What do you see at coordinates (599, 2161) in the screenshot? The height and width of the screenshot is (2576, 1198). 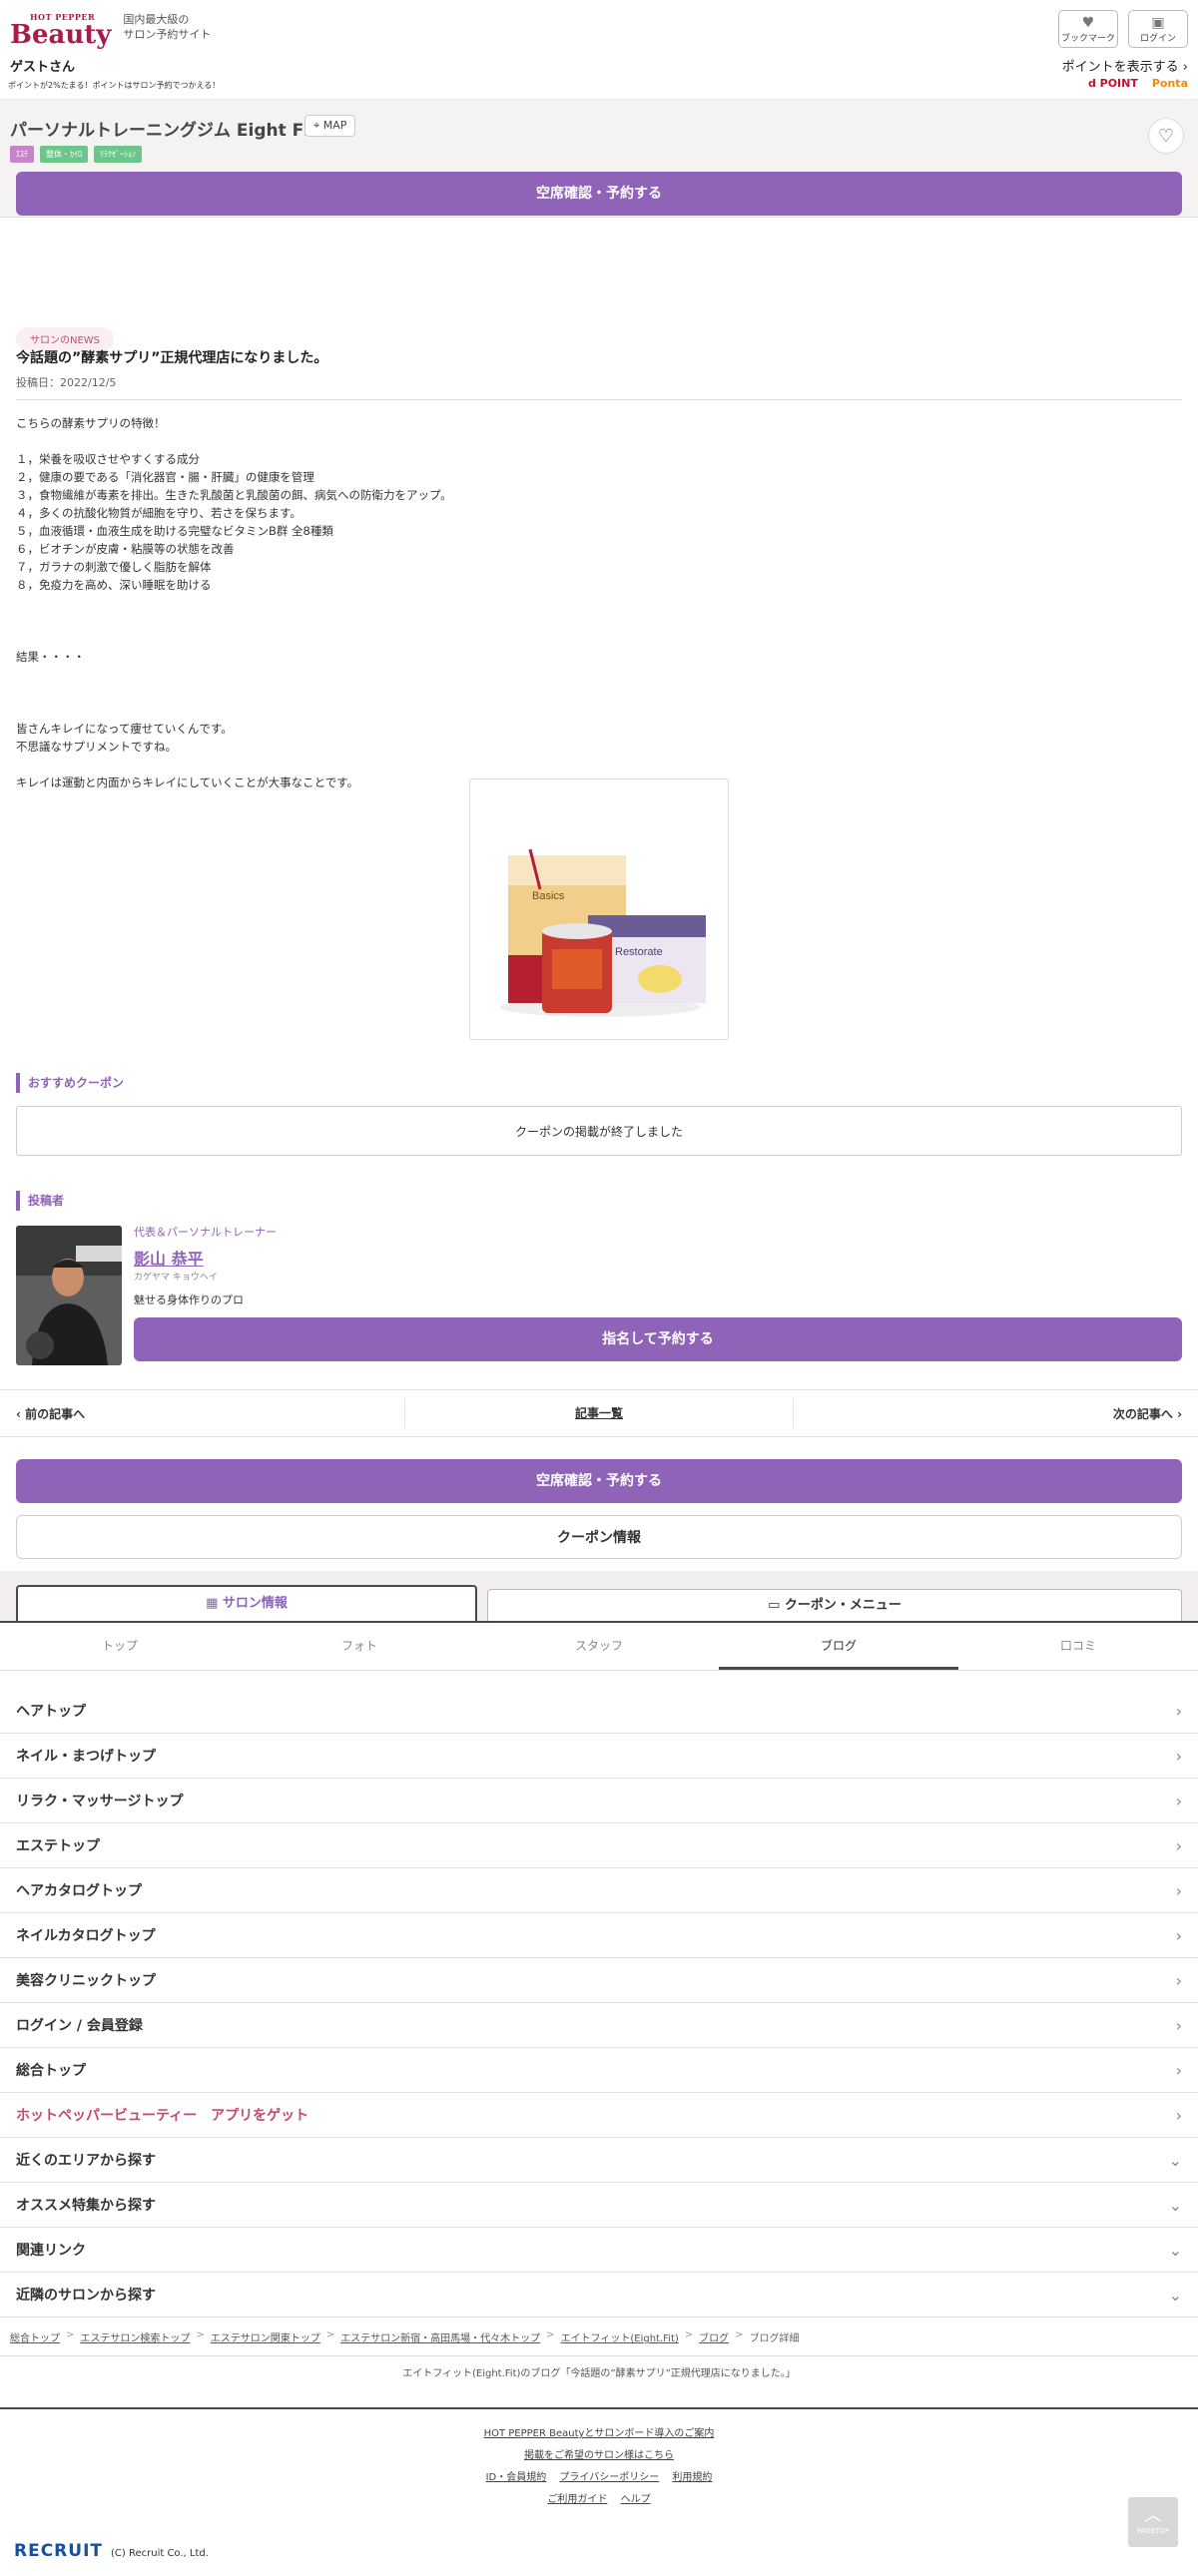 I see `site-link-row: 近くのエリアから探す ⌄` at bounding box center [599, 2161].